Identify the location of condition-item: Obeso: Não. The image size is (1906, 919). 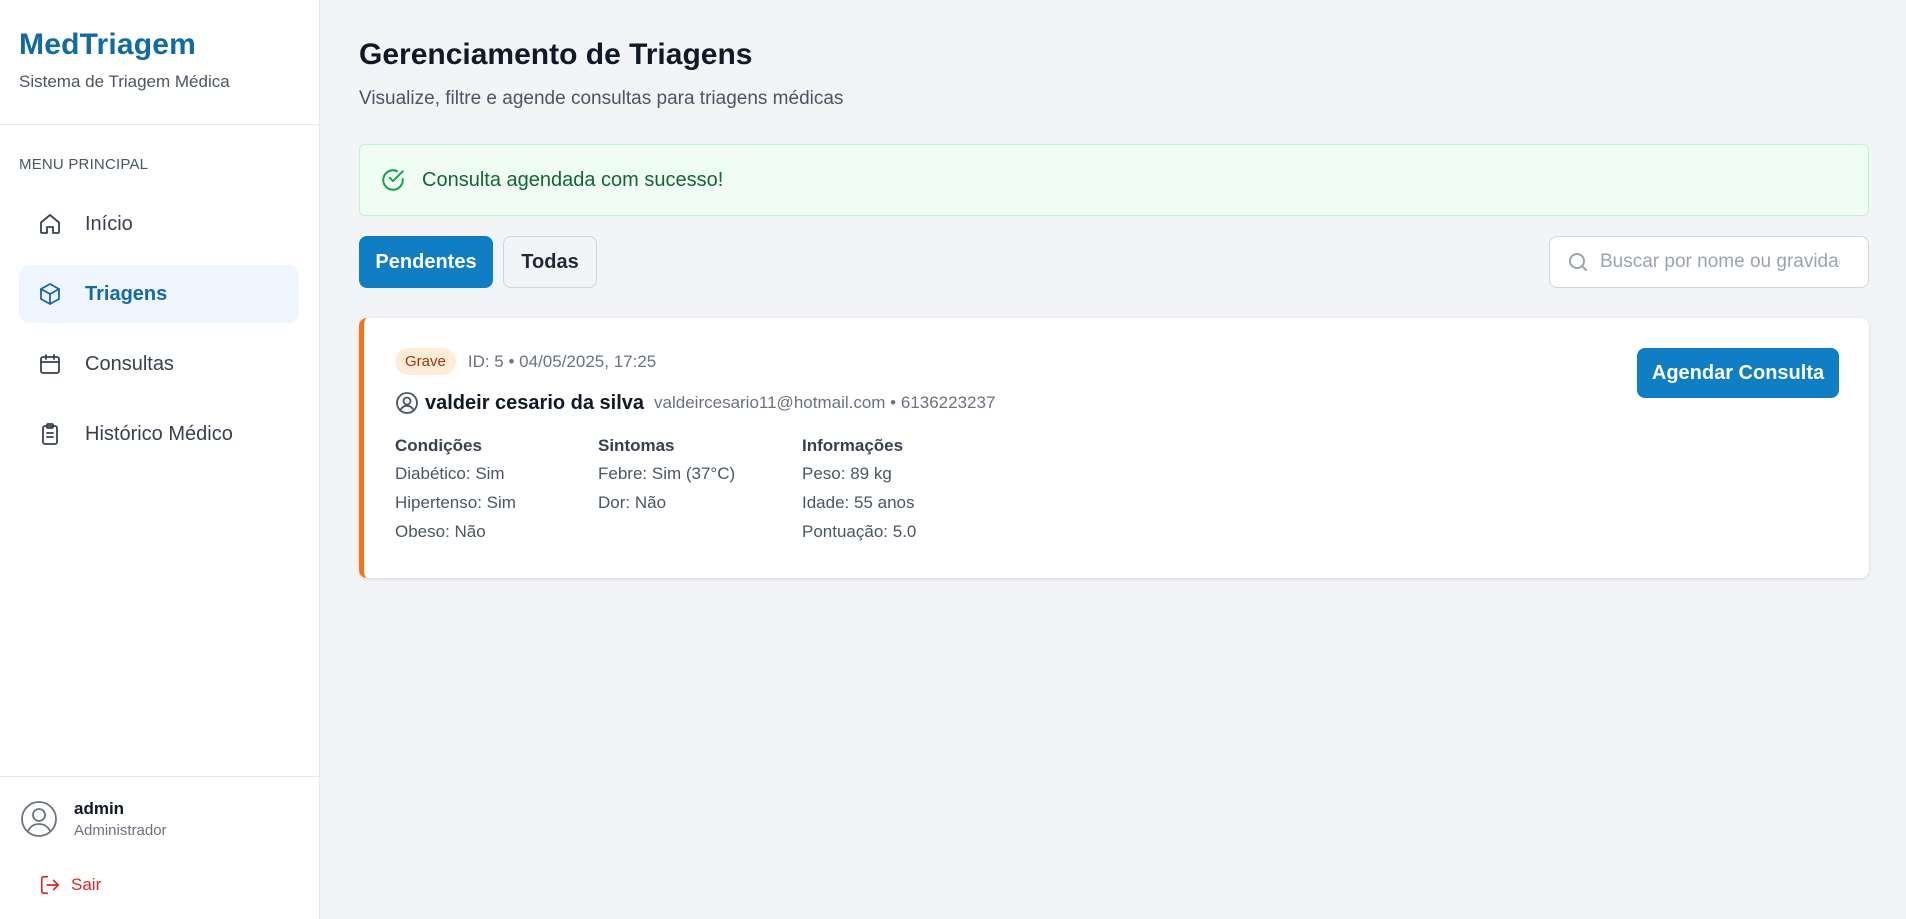
(440, 531).